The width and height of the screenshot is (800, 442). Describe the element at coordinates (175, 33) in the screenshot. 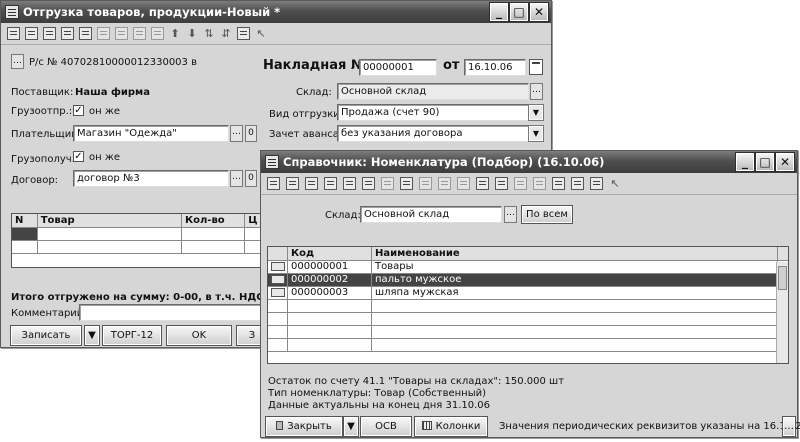

I see `arrow-up-icon: ⬆` at that location.